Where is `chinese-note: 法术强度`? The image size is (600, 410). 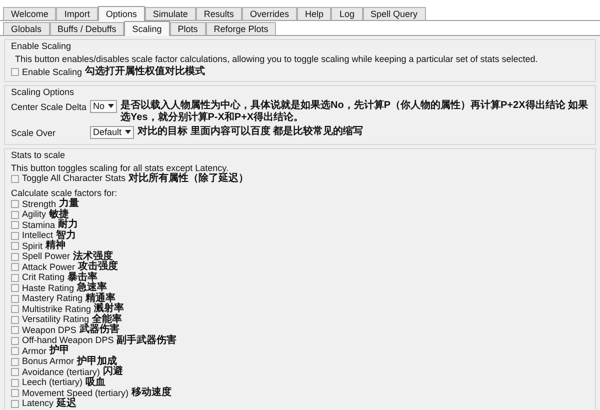
chinese-note: 法术强度 is located at coordinates (93, 257).